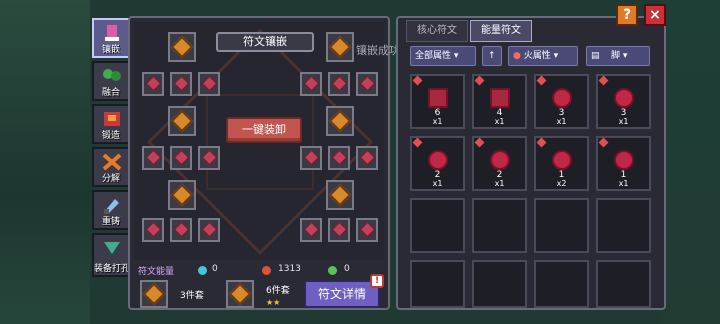 This screenshot has width=720, height=324. Describe the element at coordinates (111, 167) in the screenshot. I see `tab-decompose: 分解` at that location.